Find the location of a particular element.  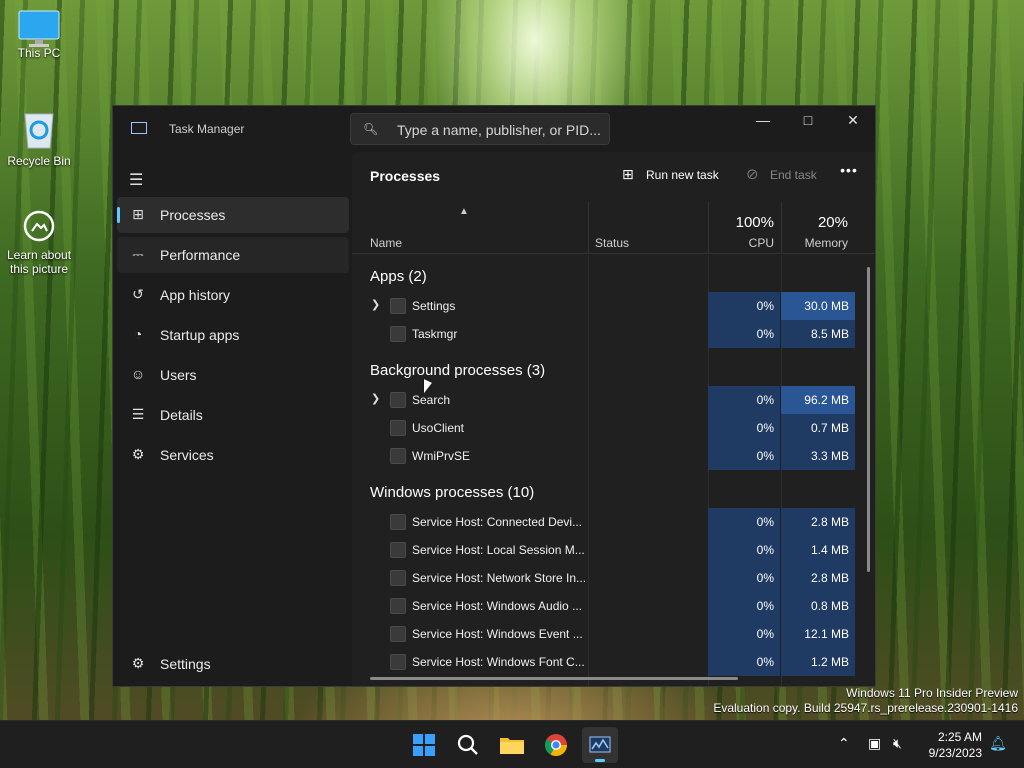

task-manager-taskbar-button is located at coordinates (600, 745).